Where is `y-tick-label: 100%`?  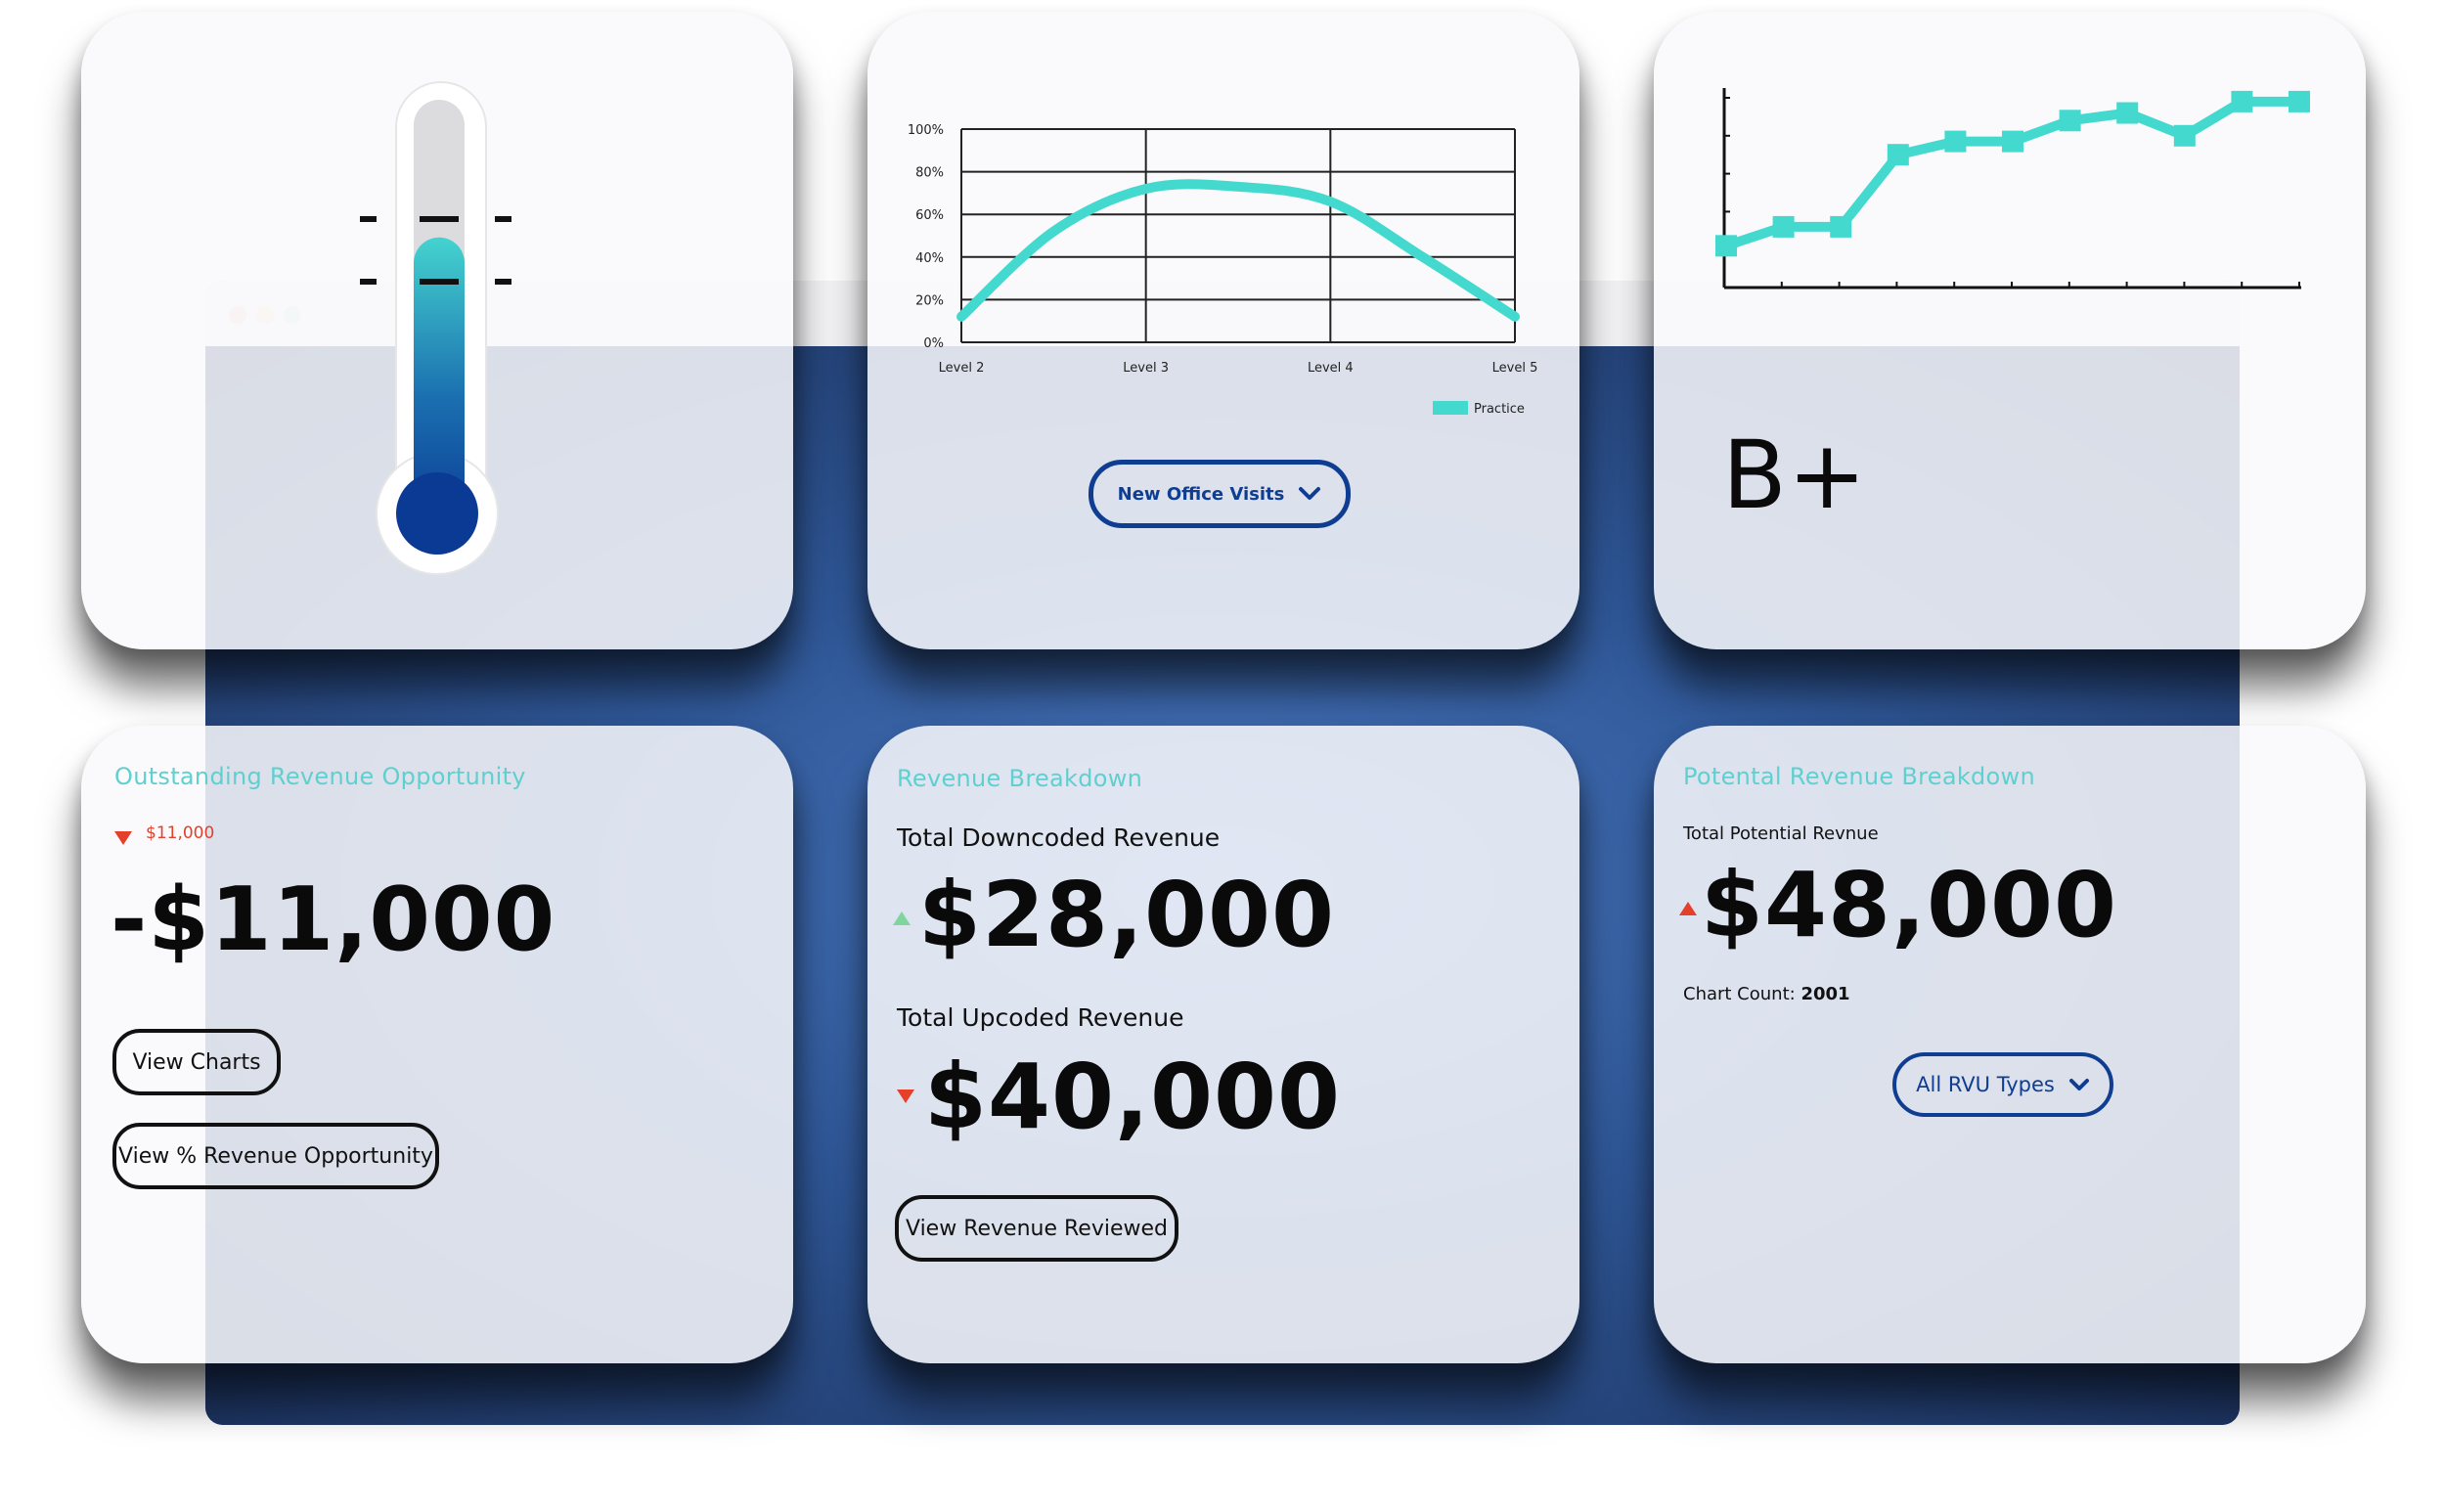 y-tick-label: 100% is located at coordinates (926, 131).